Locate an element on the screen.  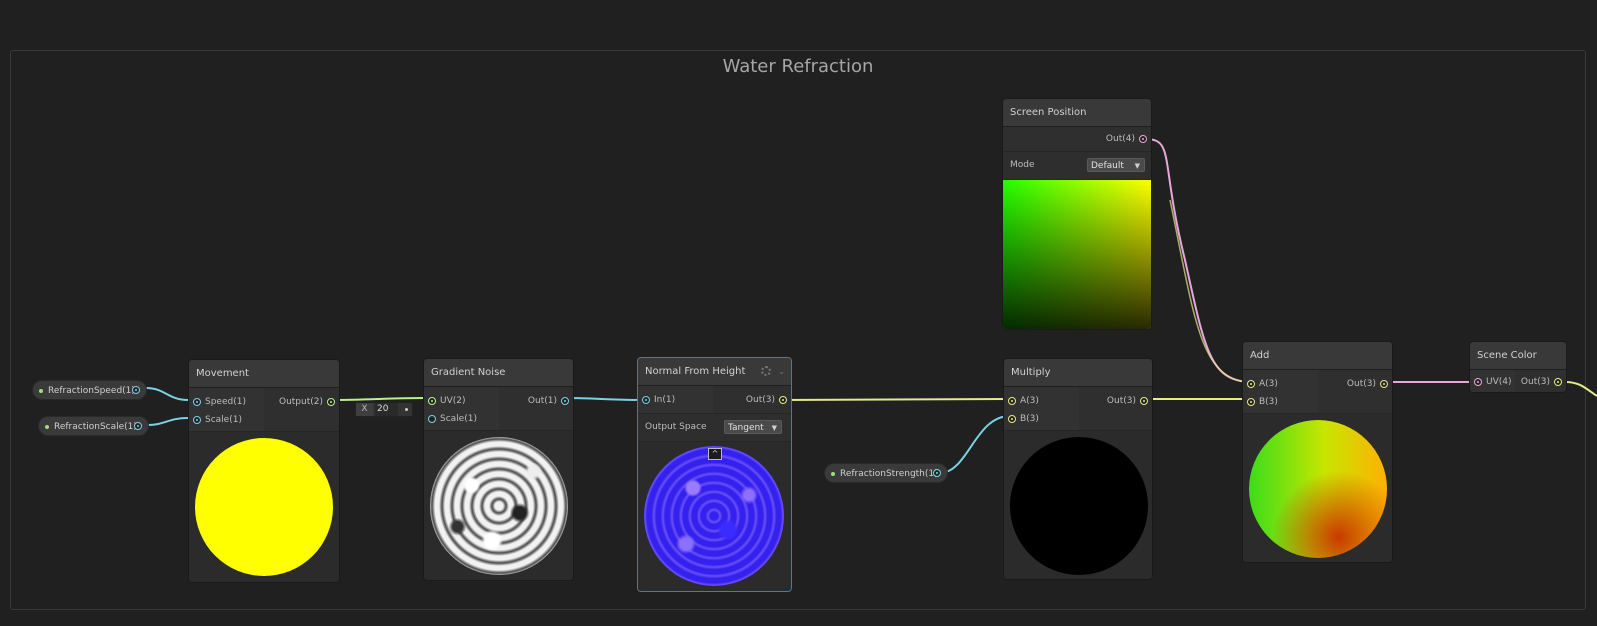
node-title: Multiply is located at coordinates (1078, 373).